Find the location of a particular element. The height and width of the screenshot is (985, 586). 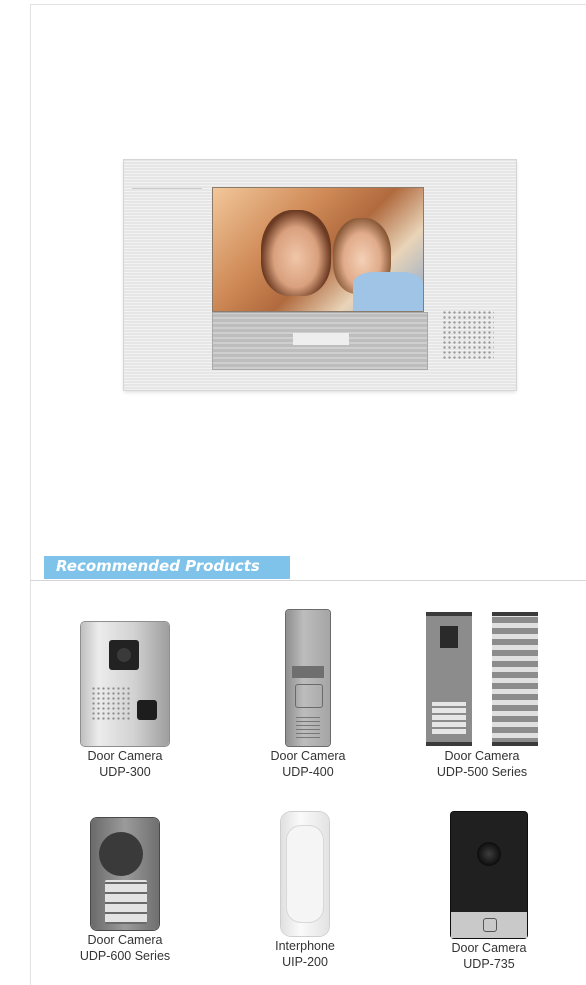

recommended-products-header: Recommended Products is located at coordinates (167, 567).